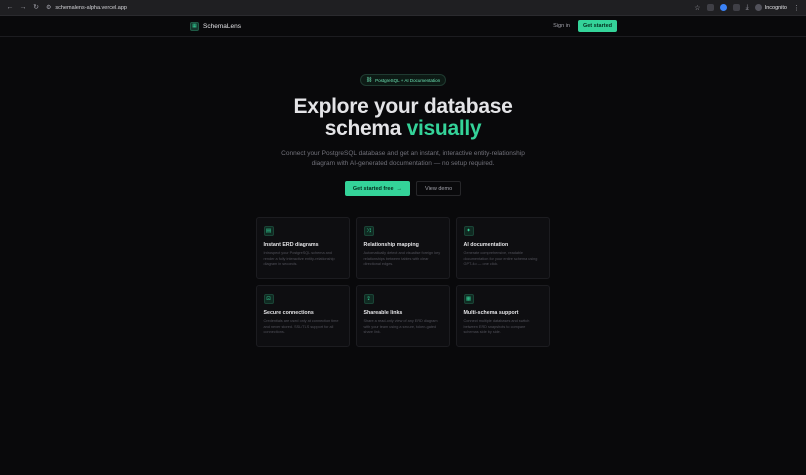 This screenshot has width=806, height=475. I want to click on feature-title: Secure connections, so click(288, 313).